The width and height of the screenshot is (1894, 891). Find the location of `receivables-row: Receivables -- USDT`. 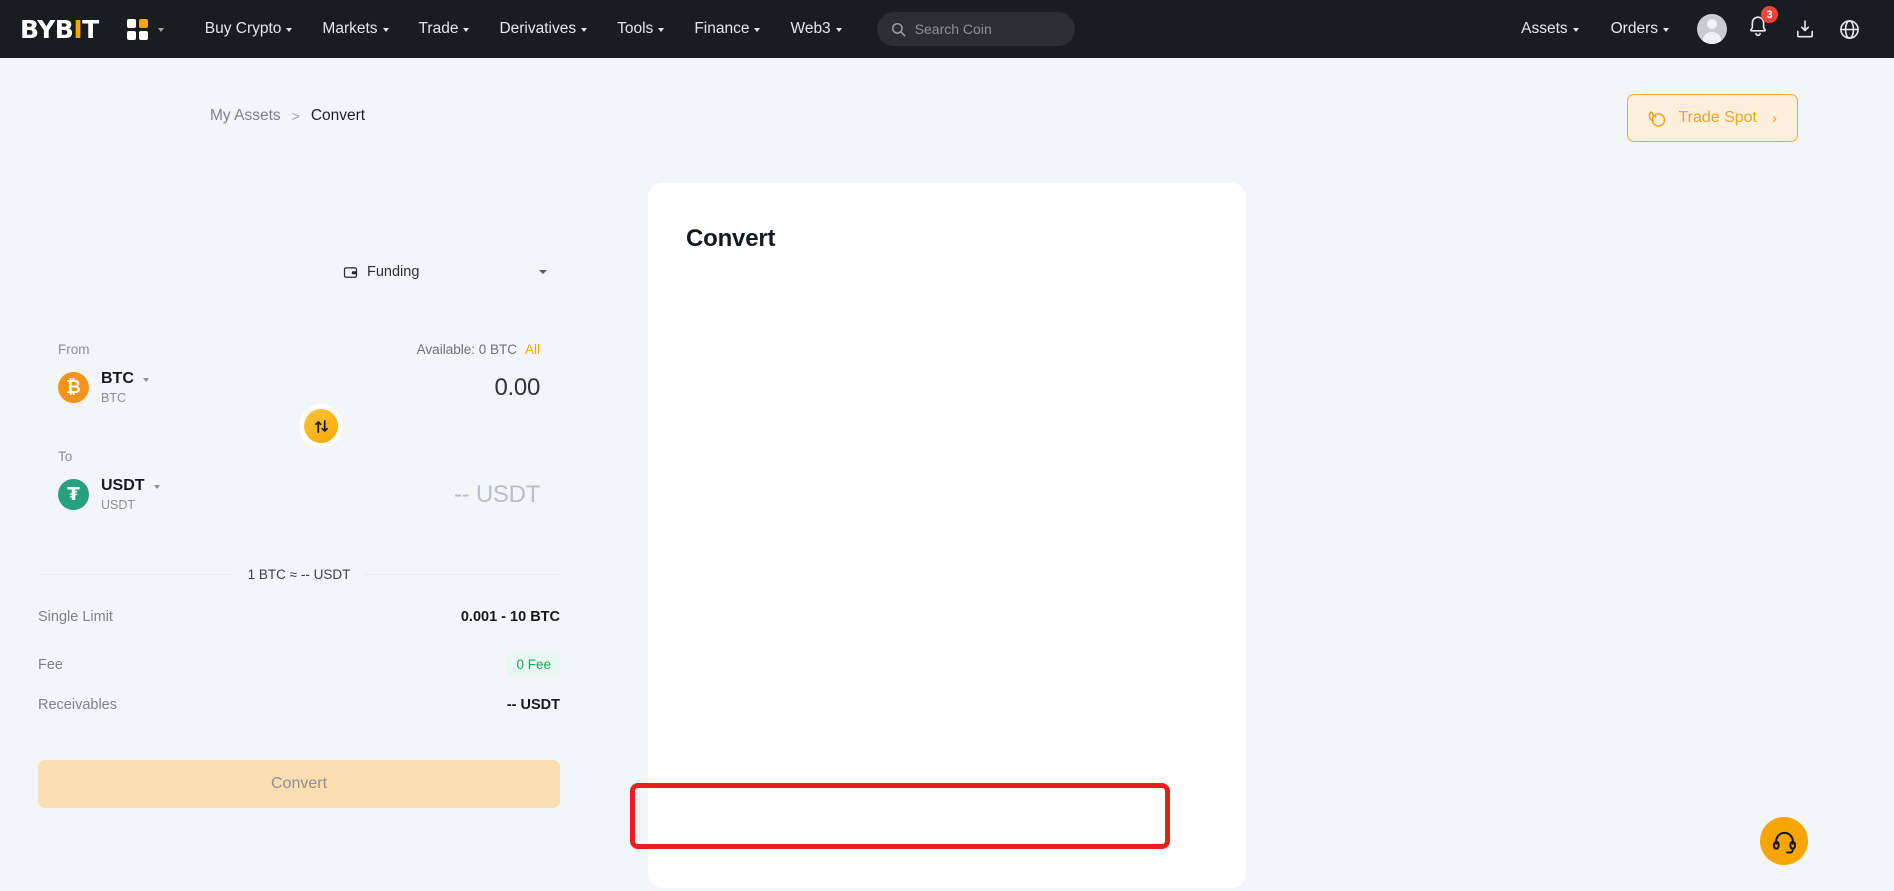

receivables-row: Receivables -- USDT is located at coordinates (299, 705).